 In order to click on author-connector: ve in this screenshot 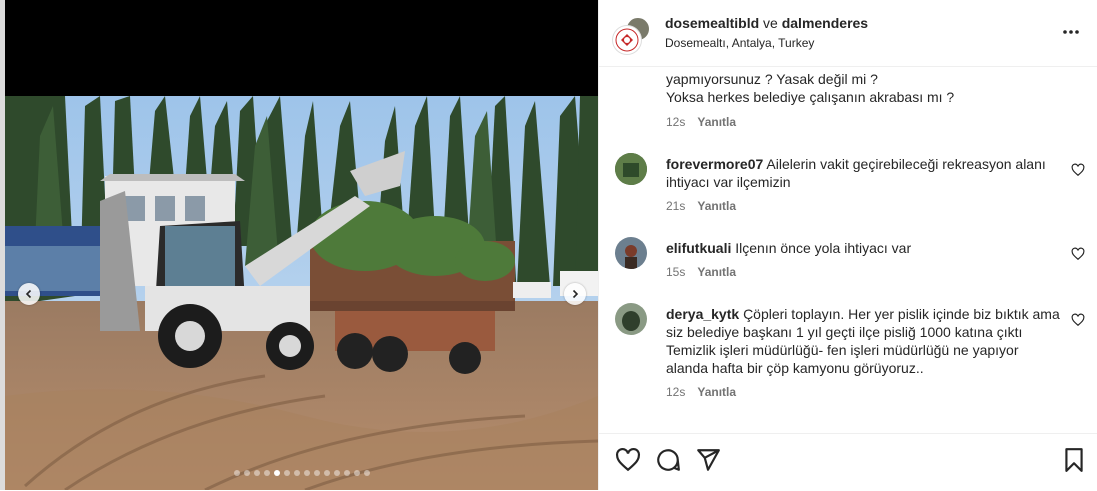, I will do `click(770, 23)`.